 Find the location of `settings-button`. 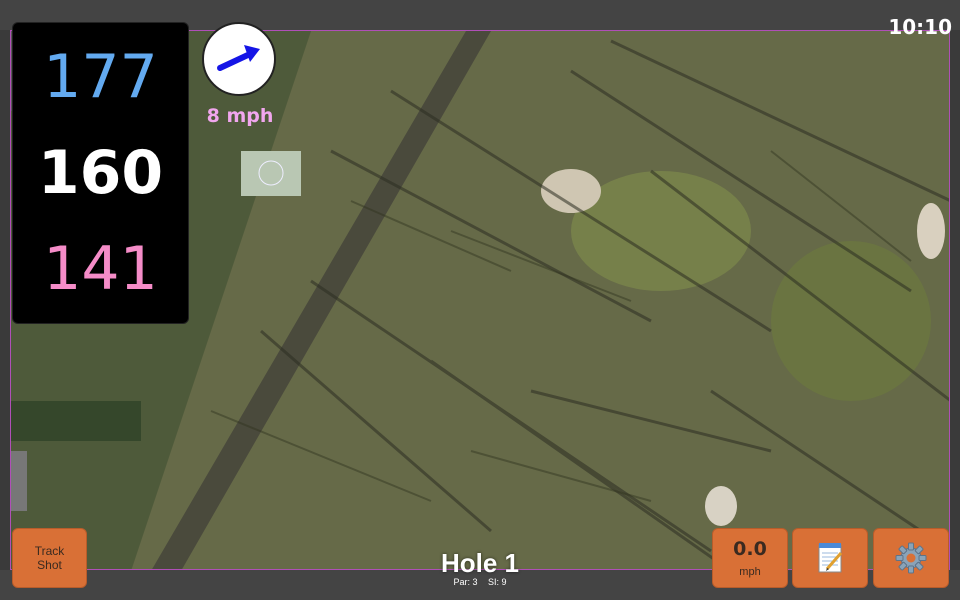

settings-button is located at coordinates (911, 558).